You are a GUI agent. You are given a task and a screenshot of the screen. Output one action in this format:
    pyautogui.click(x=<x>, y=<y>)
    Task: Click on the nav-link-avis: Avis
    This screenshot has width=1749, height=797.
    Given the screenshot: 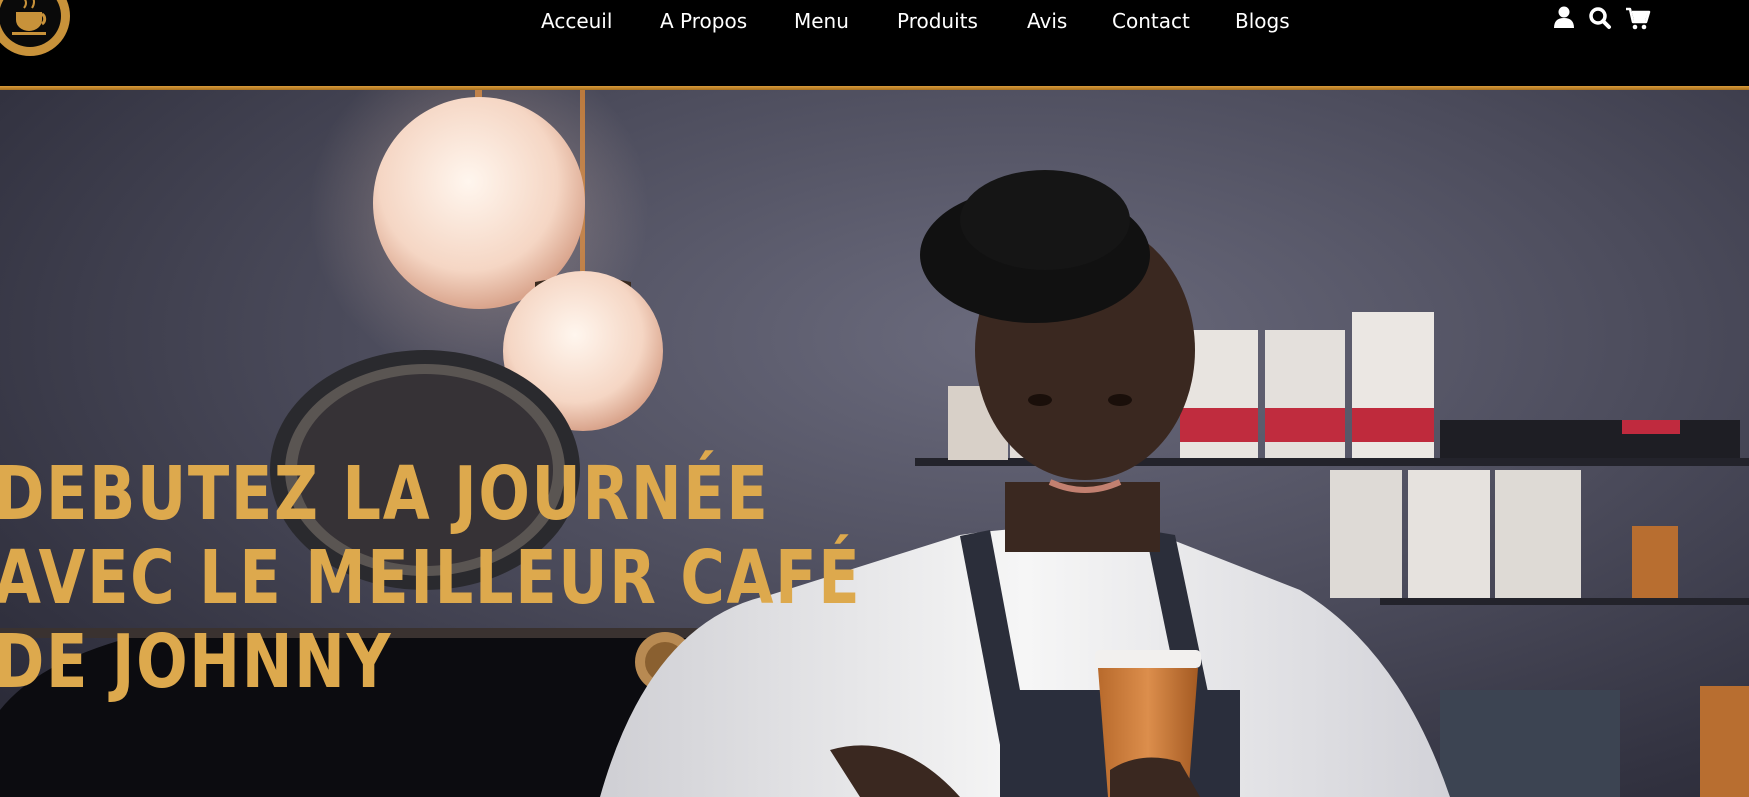 What is the action you would take?
    pyautogui.click(x=1047, y=21)
    